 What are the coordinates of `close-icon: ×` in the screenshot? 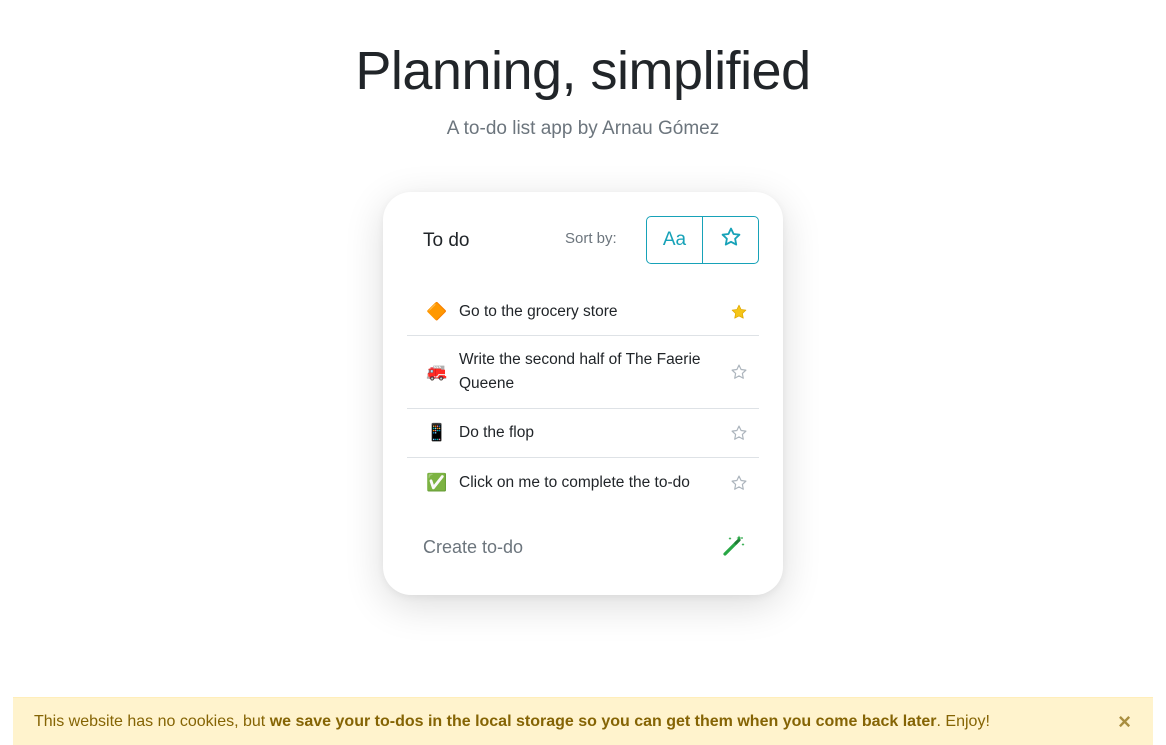 It's located at (1124, 721).